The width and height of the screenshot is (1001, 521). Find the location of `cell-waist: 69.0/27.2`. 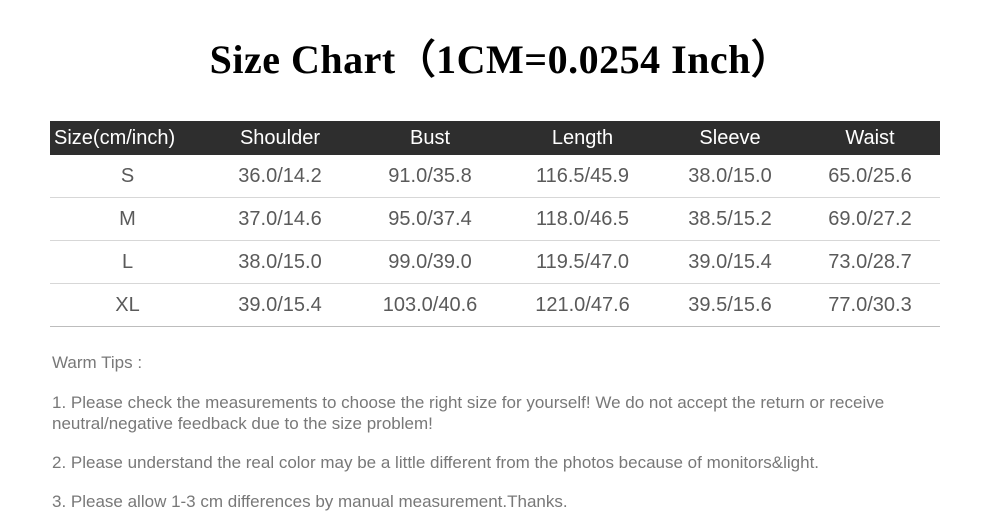

cell-waist: 69.0/27.2 is located at coordinates (870, 219).